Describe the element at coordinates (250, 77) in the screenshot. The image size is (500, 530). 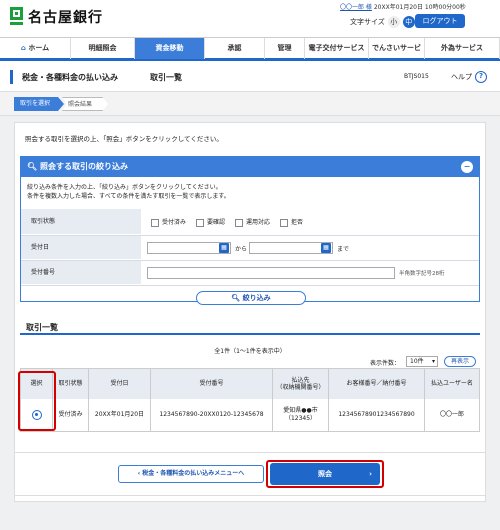
I see `page-header: 税金・各種料金の払い込み 取引一覧 BTJS015 ヘルプ ?` at that location.